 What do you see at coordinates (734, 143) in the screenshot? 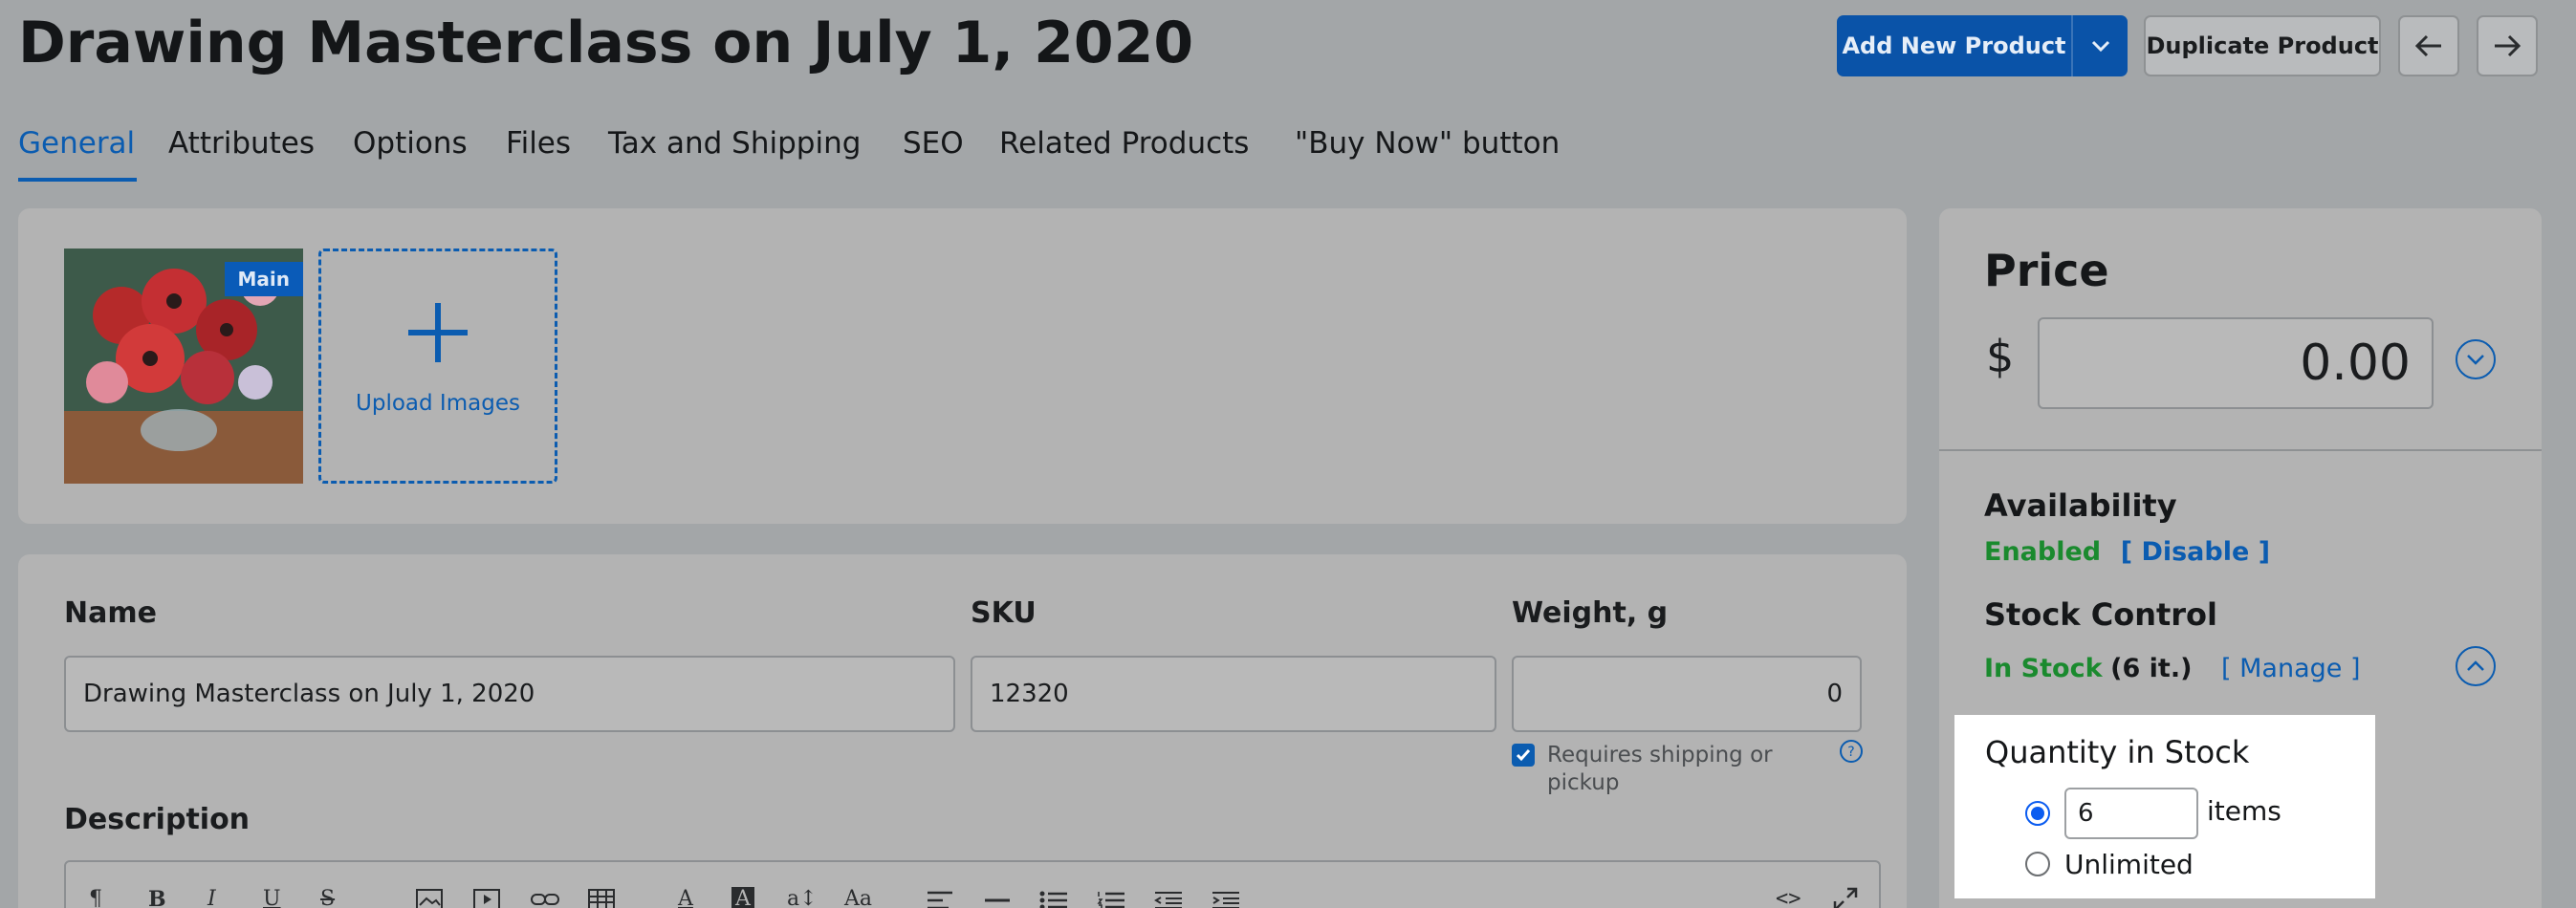
I see `tab-tax-and-shipping: Tax and Shipping` at bounding box center [734, 143].